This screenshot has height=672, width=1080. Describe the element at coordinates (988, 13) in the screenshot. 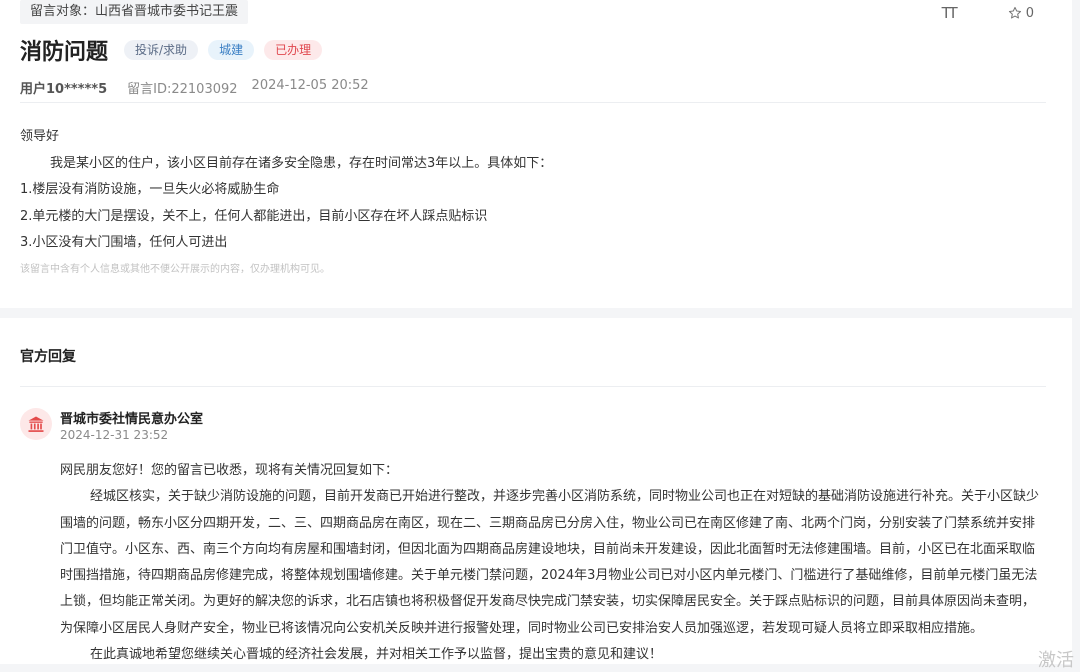

I see `message-tools: TT 0` at that location.